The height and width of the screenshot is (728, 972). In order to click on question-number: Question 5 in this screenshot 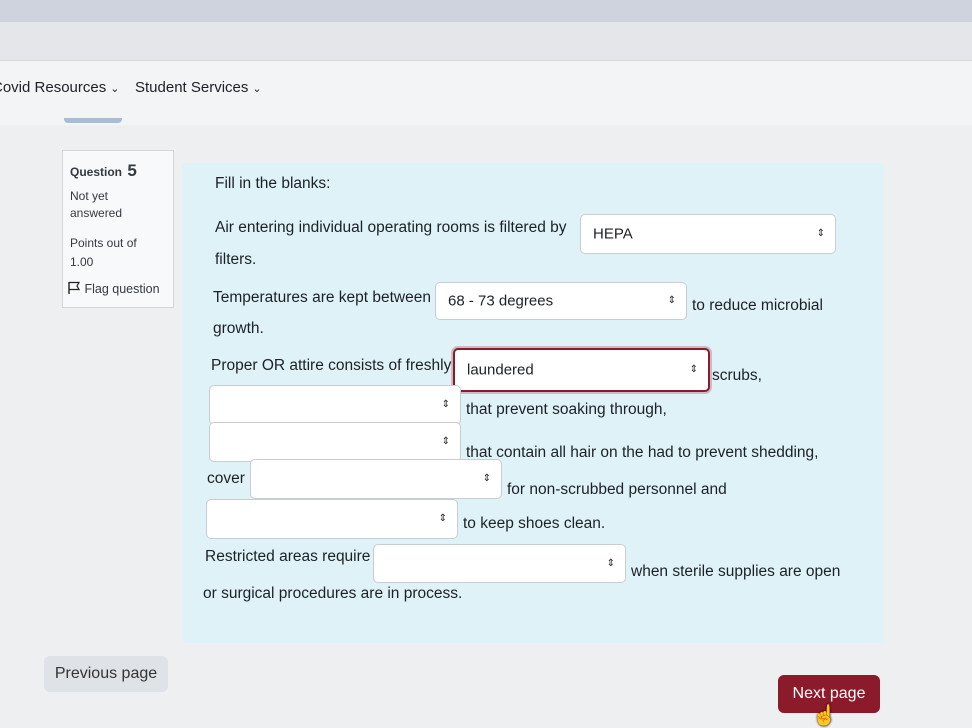, I will do `click(103, 171)`.